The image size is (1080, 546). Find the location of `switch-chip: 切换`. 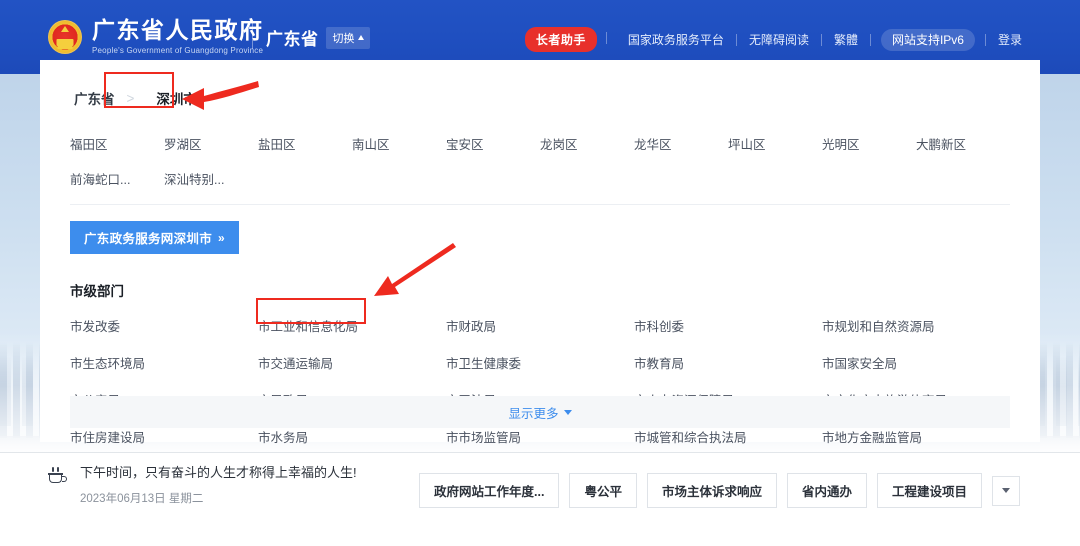

switch-chip: 切换 is located at coordinates (347, 37).